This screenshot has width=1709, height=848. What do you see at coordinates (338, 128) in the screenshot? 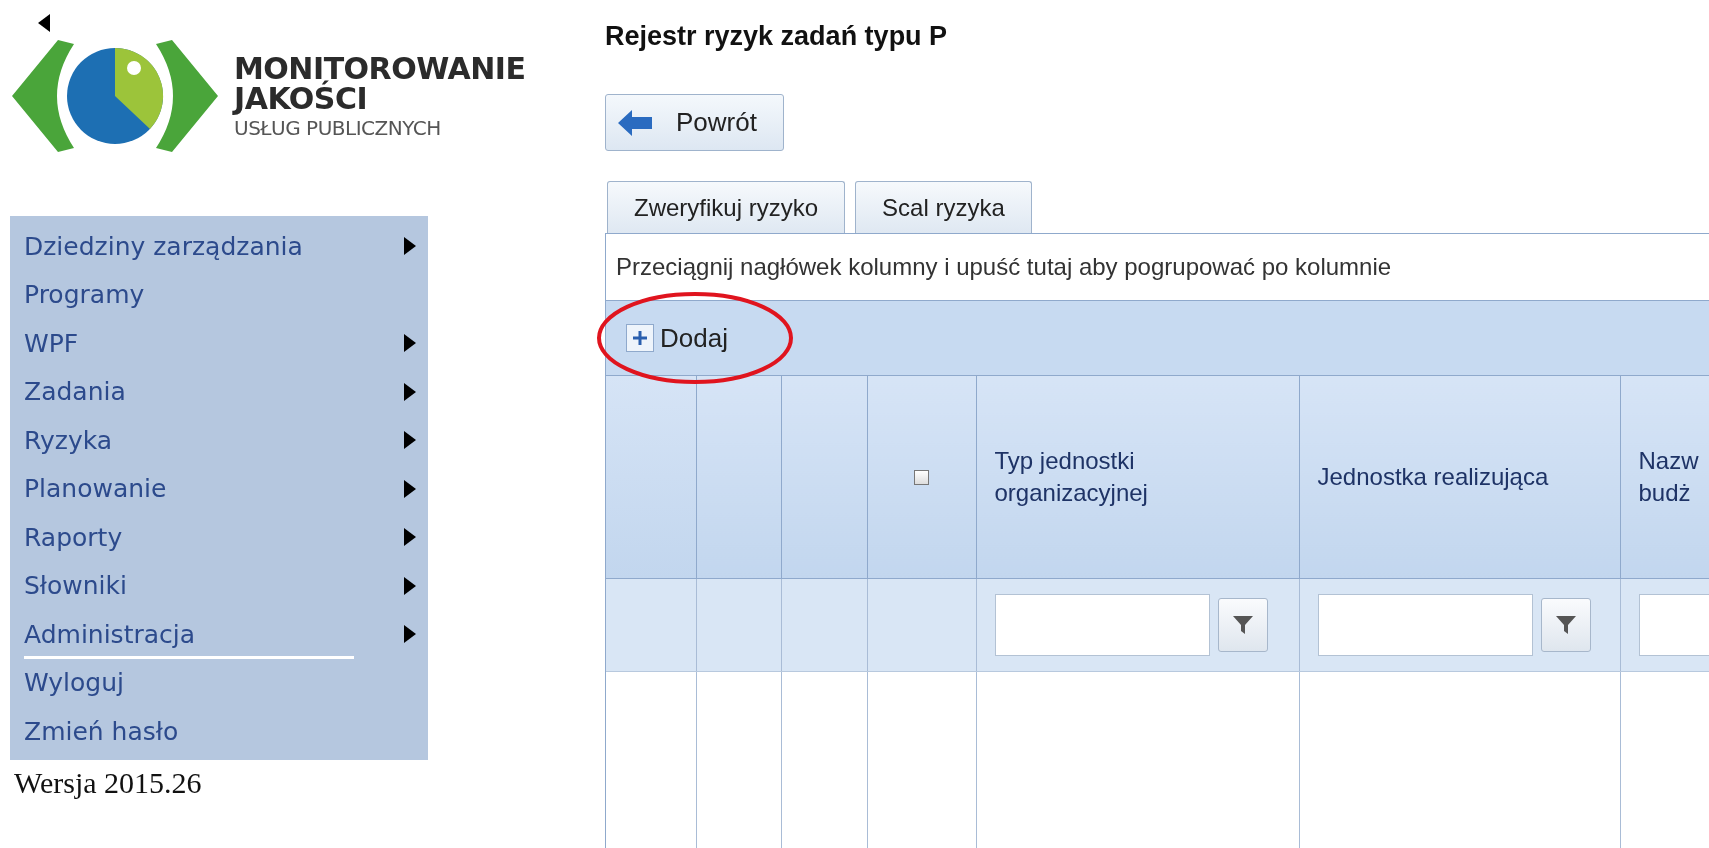
I see `logo-subtitle: USŁUG PUBLICZNYCH` at bounding box center [338, 128].